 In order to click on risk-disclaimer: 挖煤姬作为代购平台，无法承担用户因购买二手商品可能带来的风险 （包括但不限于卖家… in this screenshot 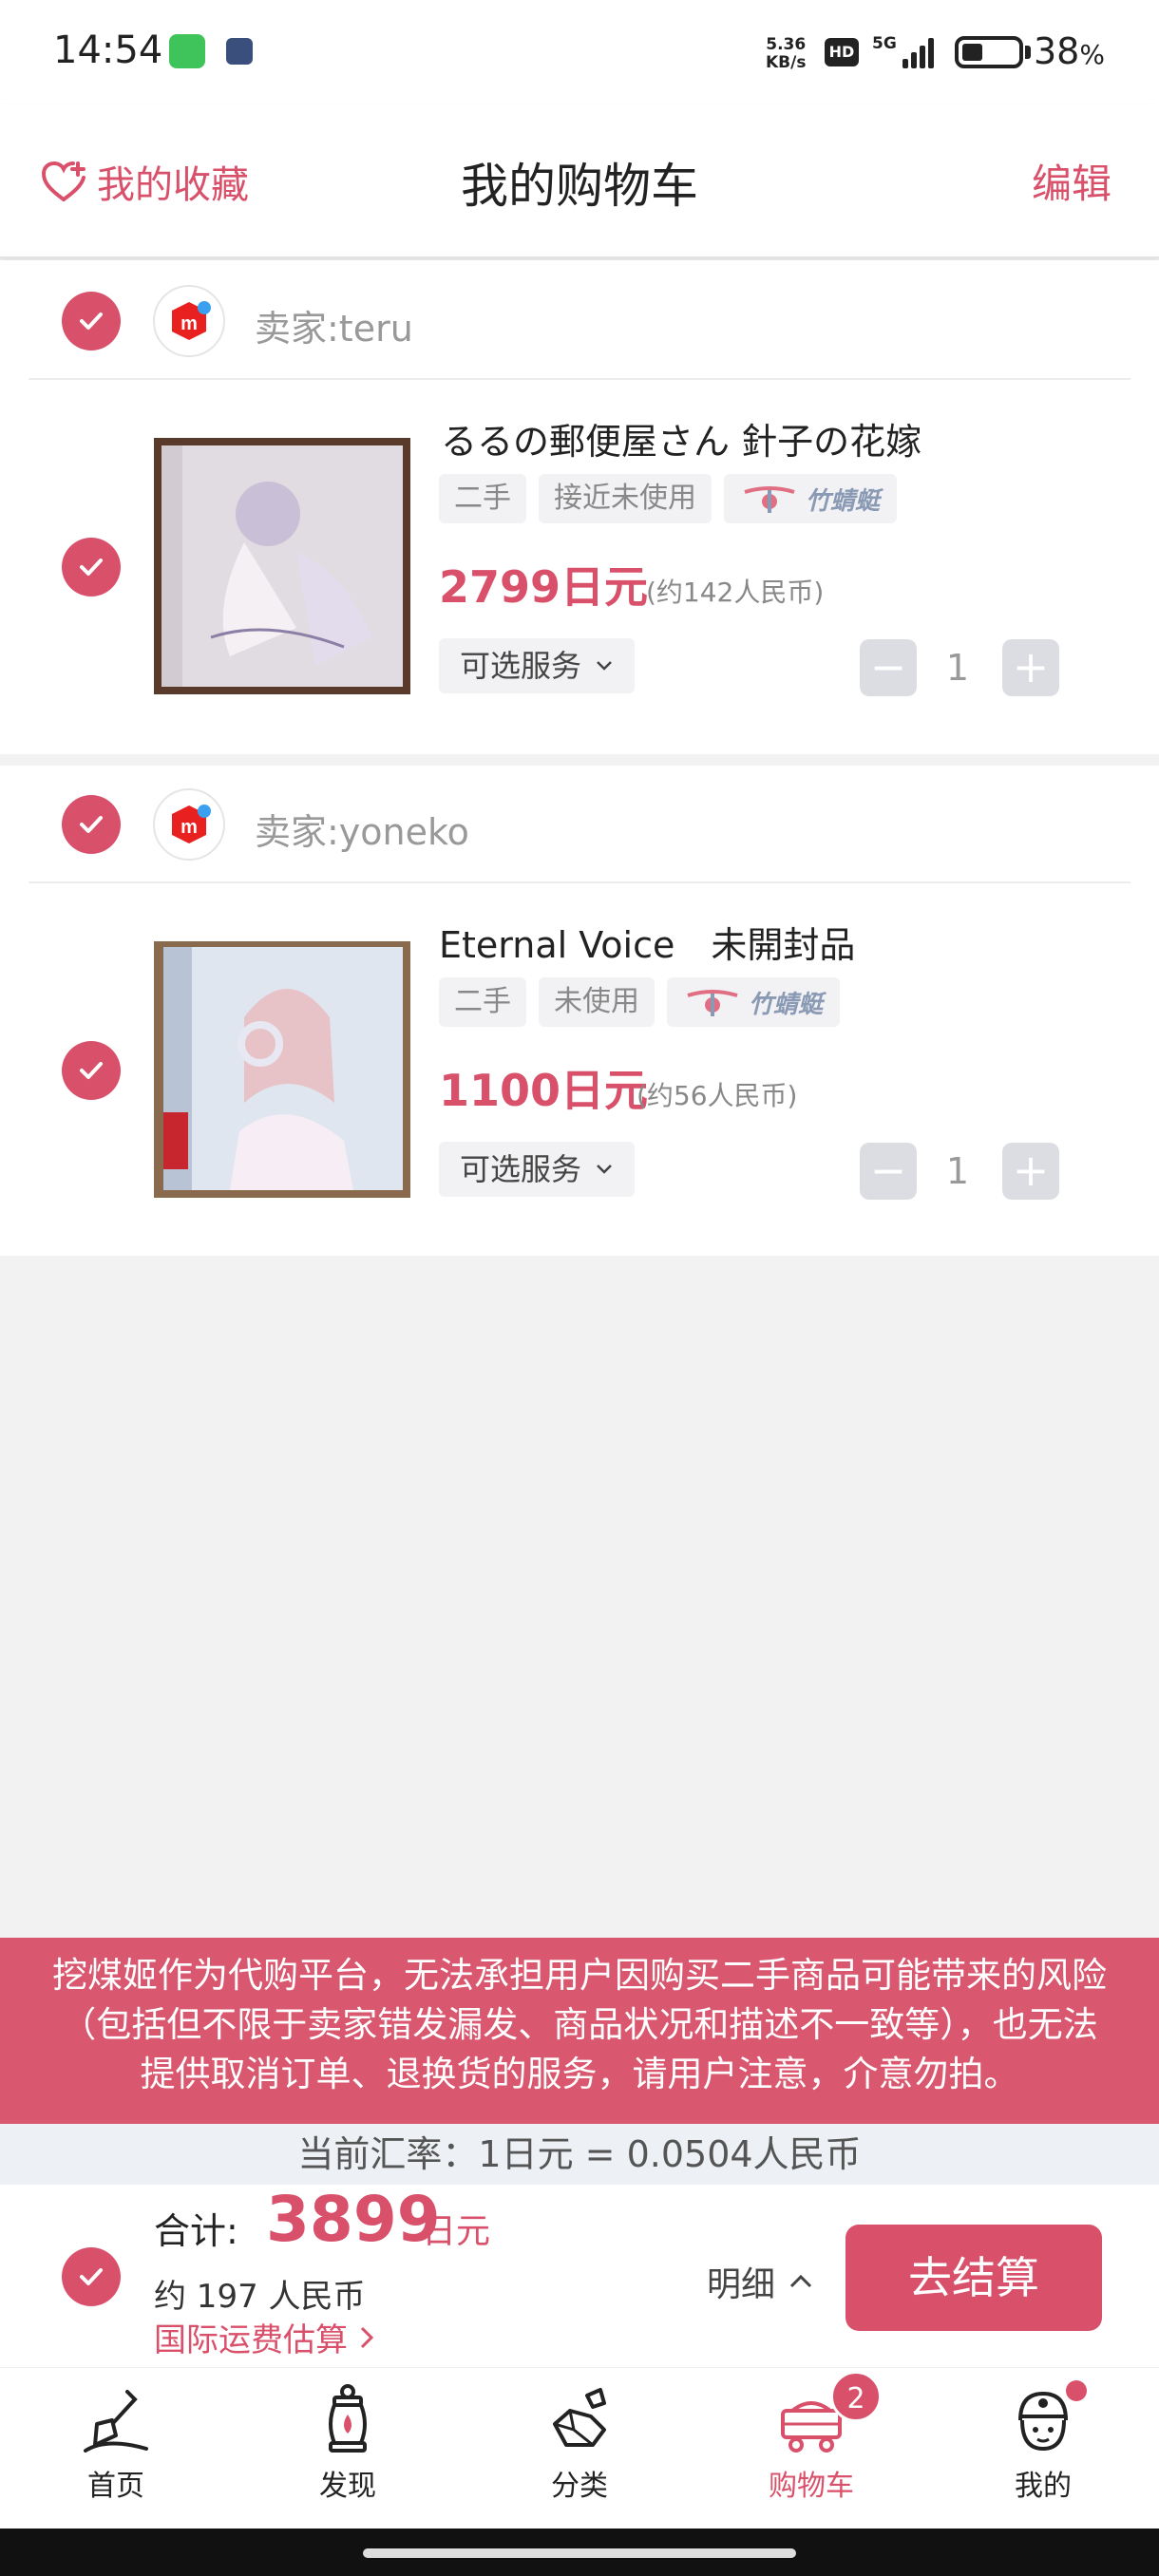, I will do `click(579, 2031)`.